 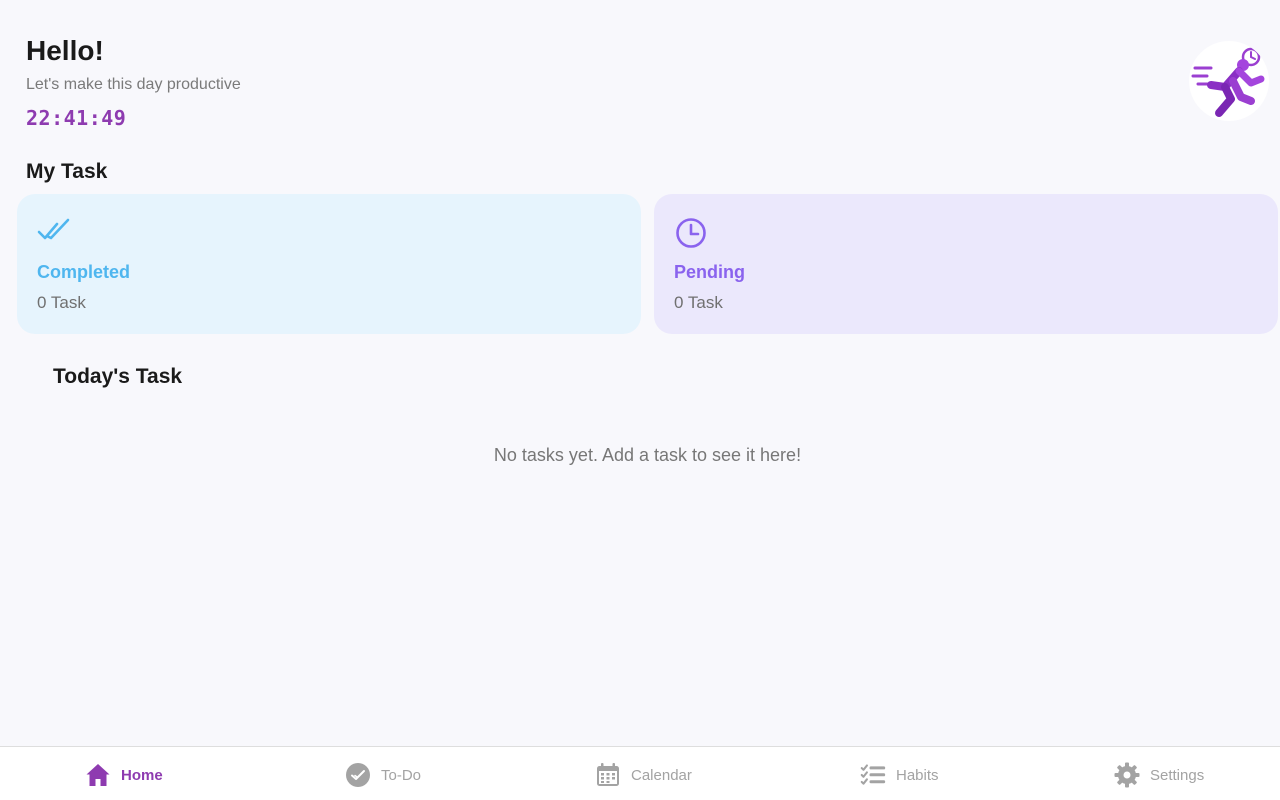 What do you see at coordinates (1127, 775) in the screenshot?
I see `gear-icon` at bounding box center [1127, 775].